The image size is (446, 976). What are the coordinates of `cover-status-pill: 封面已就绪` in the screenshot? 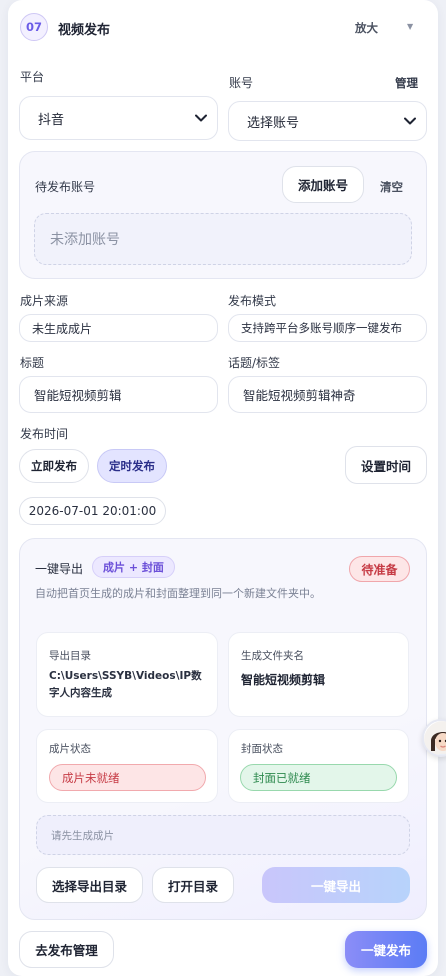 It's located at (318, 777).